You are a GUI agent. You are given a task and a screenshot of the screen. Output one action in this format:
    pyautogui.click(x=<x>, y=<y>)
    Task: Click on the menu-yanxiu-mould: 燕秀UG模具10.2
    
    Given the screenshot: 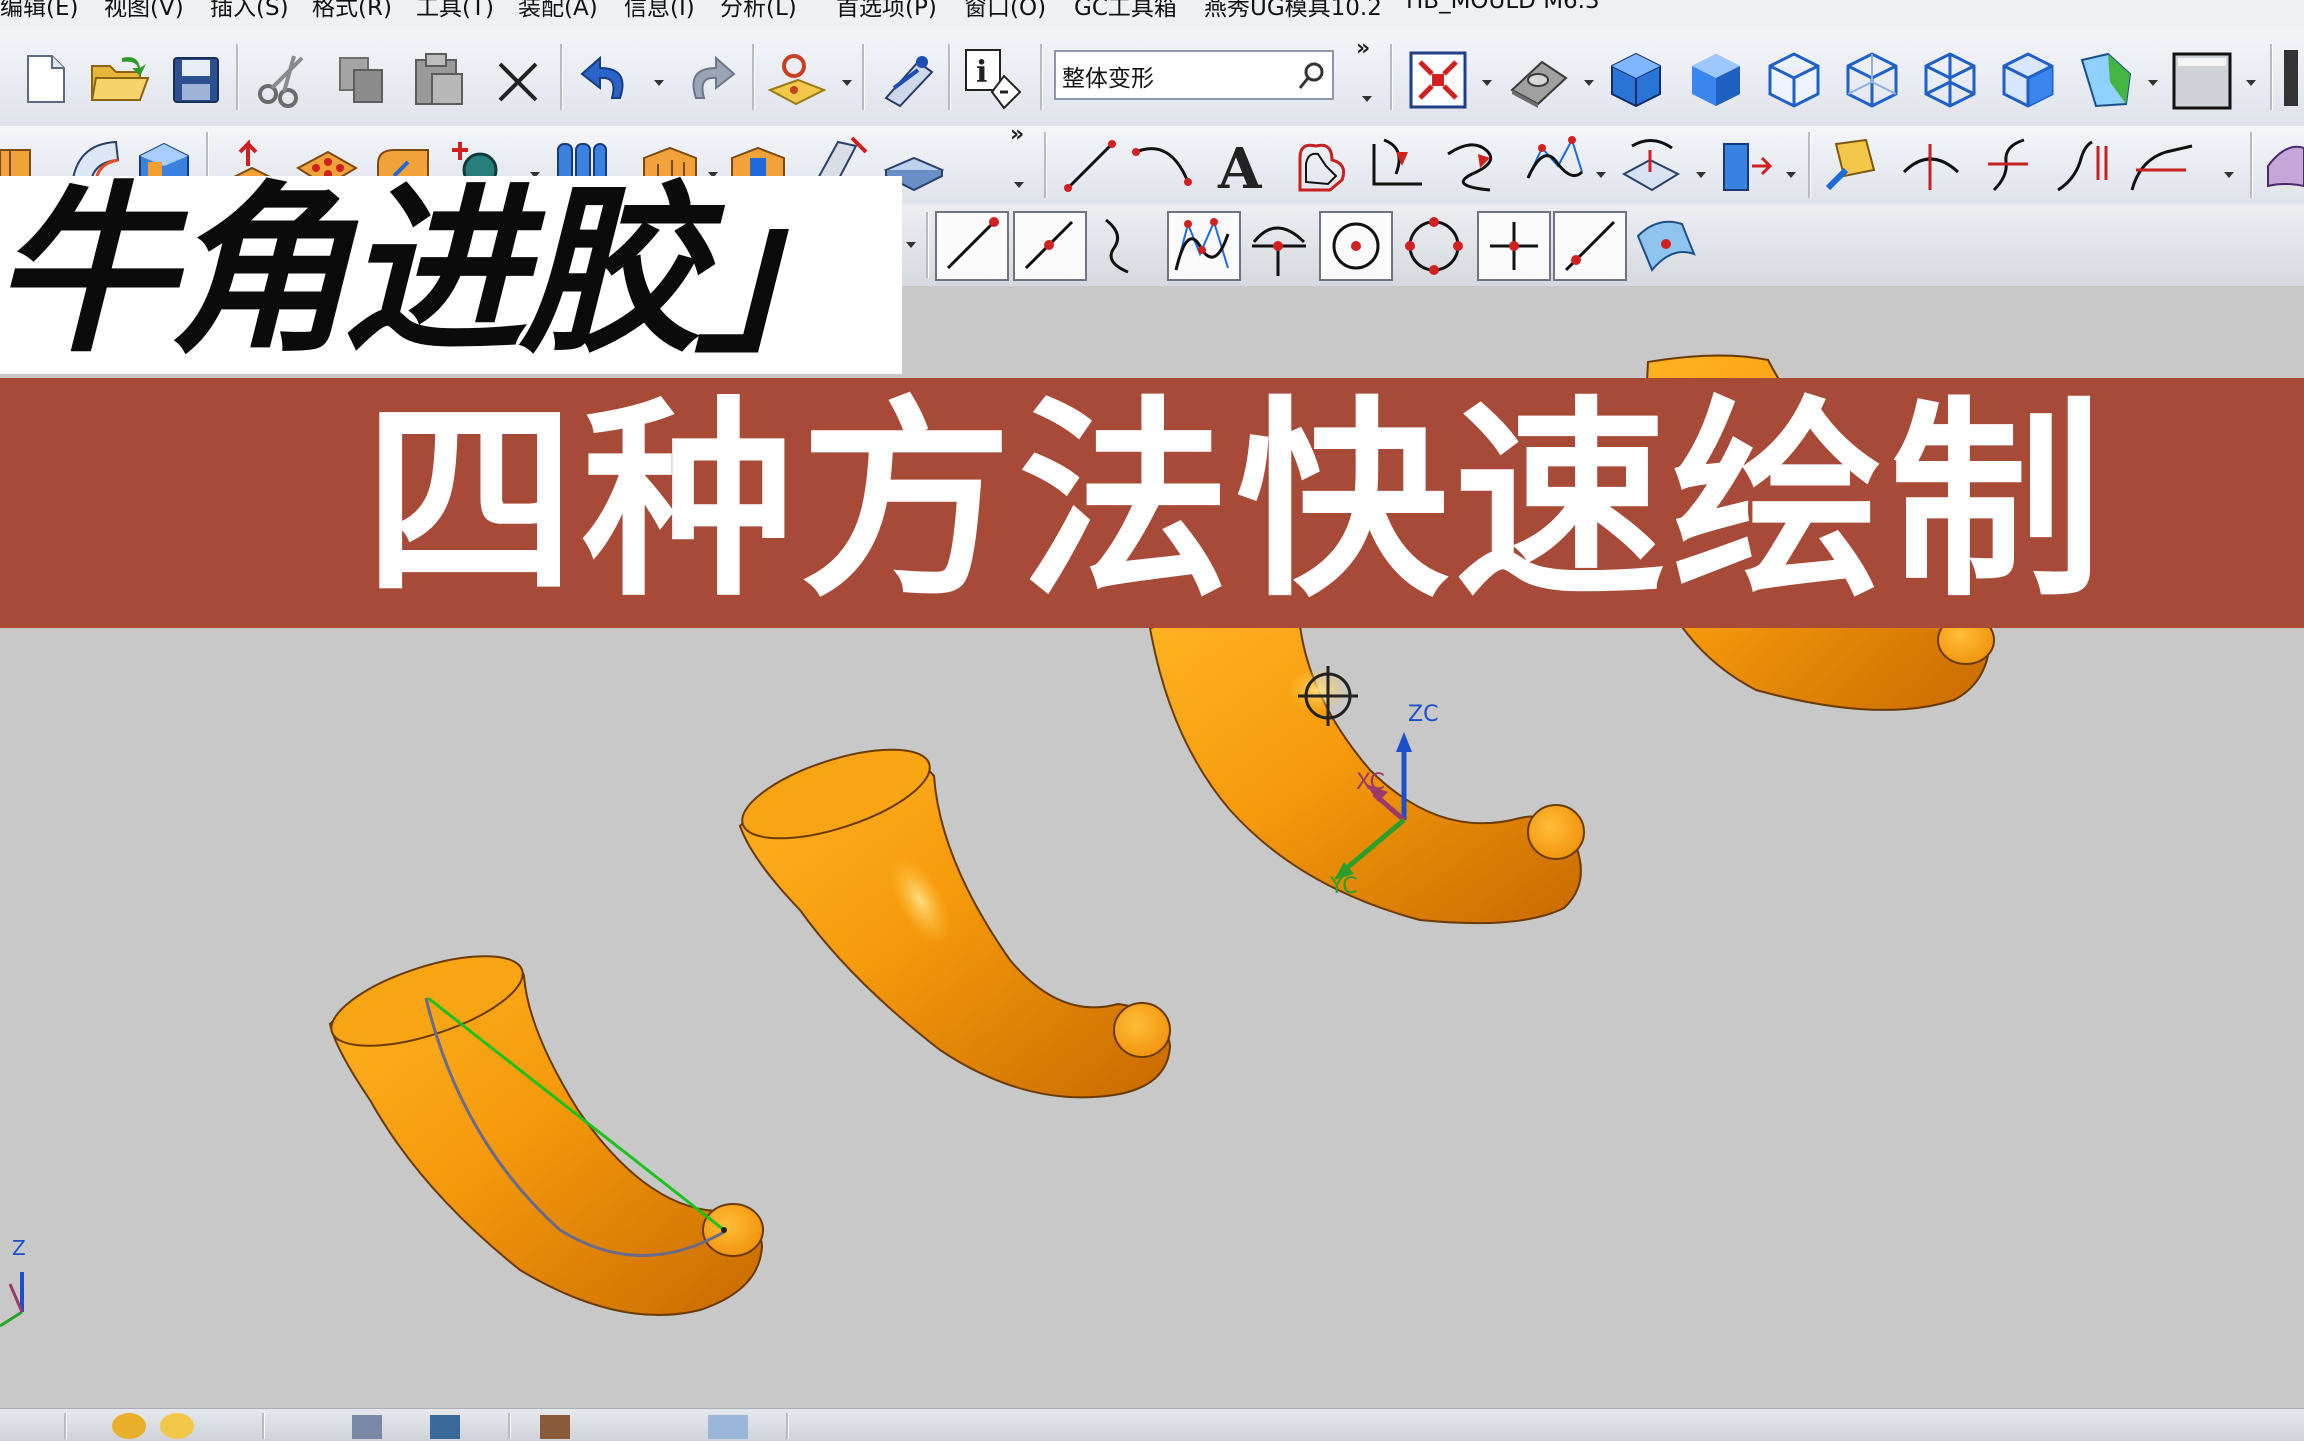 What is the action you would take?
    pyautogui.click(x=1293, y=11)
    